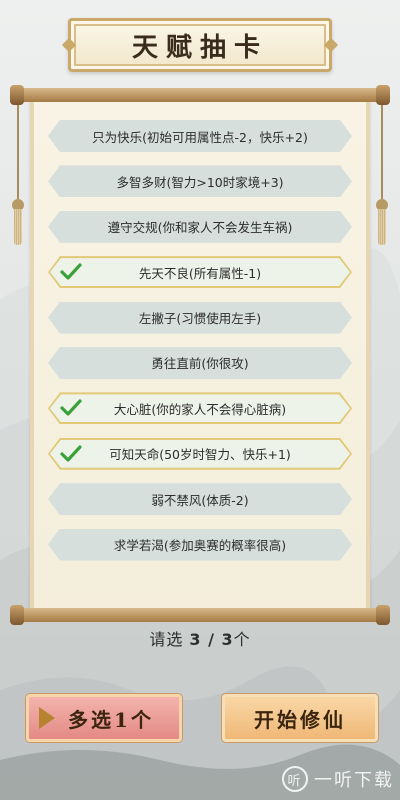 Image resolution: width=400 pixels, height=800 pixels. Describe the element at coordinates (169, 639) in the screenshot. I see `selection-prefix: 请选` at that location.